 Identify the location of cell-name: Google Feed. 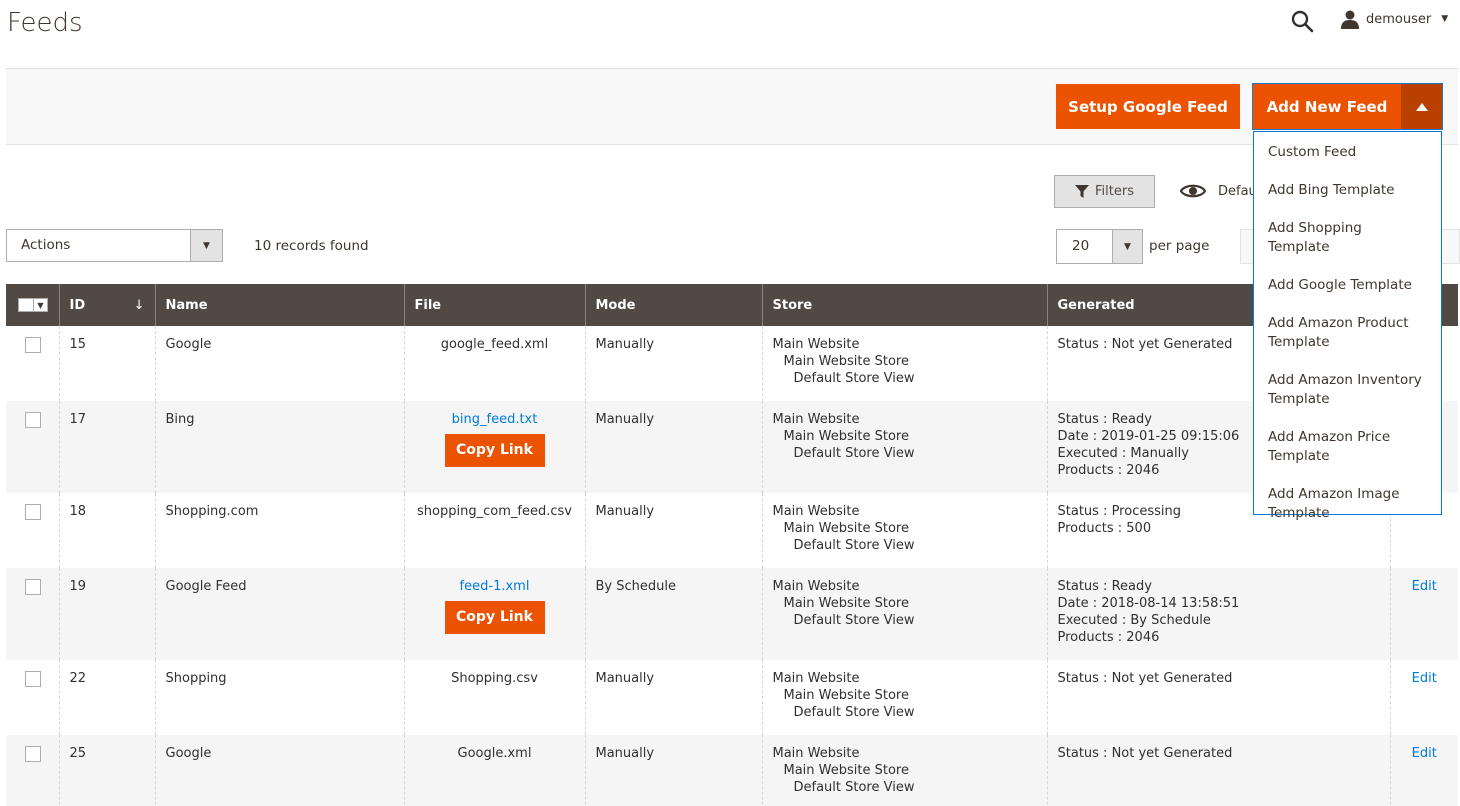
(279, 614).